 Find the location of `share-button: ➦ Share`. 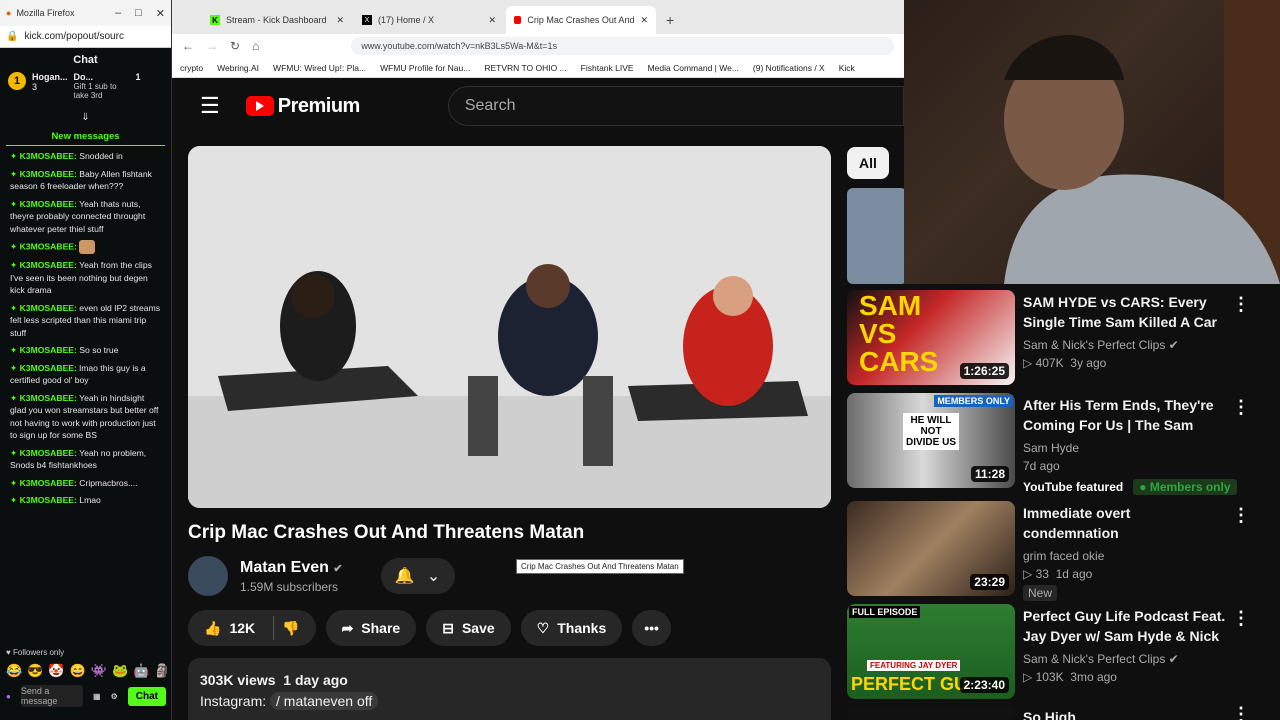

share-button: ➦ Share is located at coordinates (371, 628).